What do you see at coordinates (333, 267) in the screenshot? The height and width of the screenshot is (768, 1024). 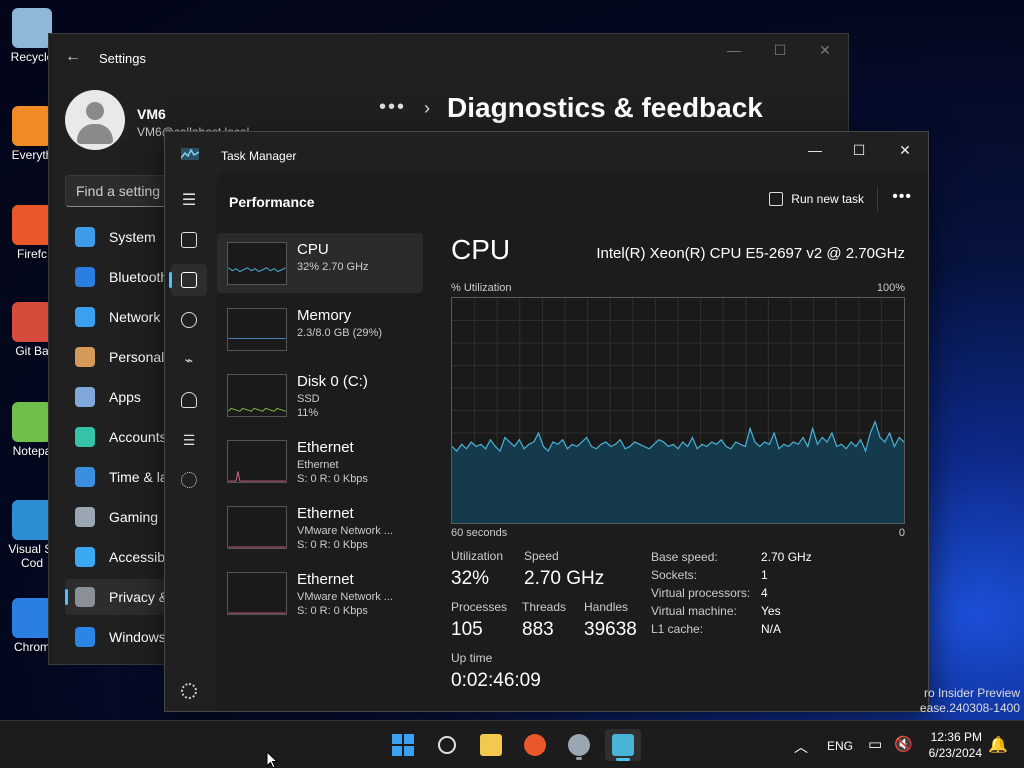 I see `resource-detail-line-1: 32% 2.70 GHz` at bounding box center [333, 267].